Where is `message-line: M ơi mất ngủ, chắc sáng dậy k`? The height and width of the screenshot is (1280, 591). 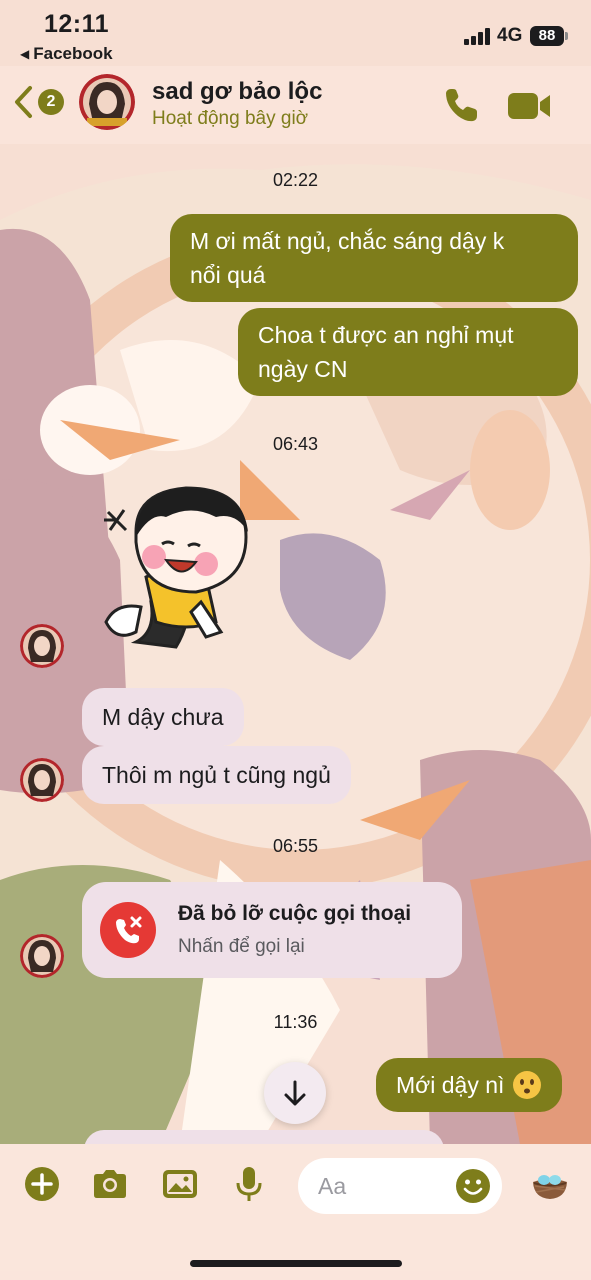
message-line: M ơi mất ngủ, chắc sáng dậy k is located at coordinates (347, 241).